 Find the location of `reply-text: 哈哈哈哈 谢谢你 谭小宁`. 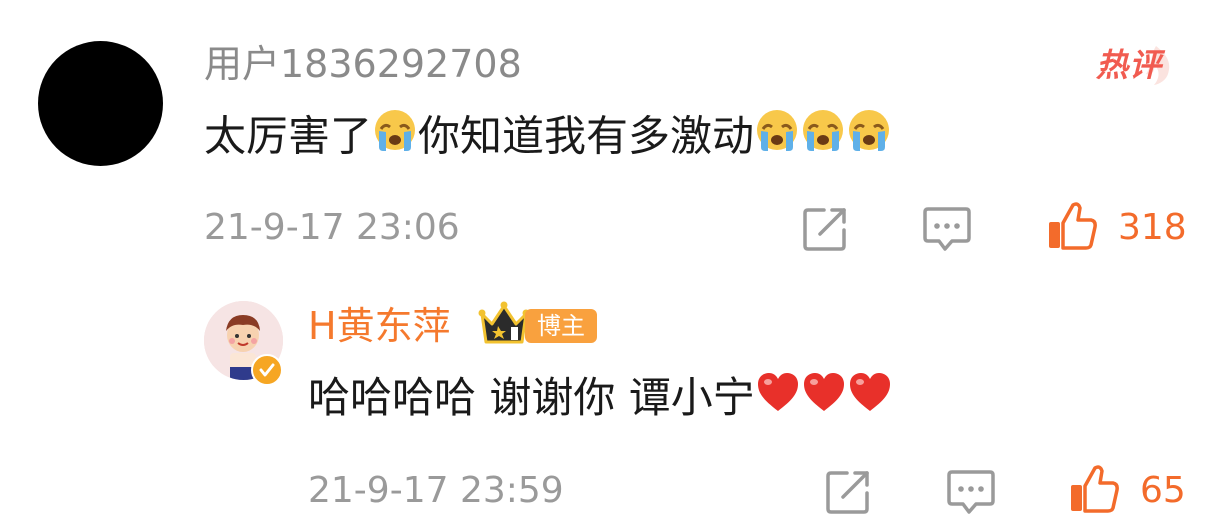

reply-text: 哈哈哈哈 谢谢你 谭小宁 is located at coordinates (600, 400).